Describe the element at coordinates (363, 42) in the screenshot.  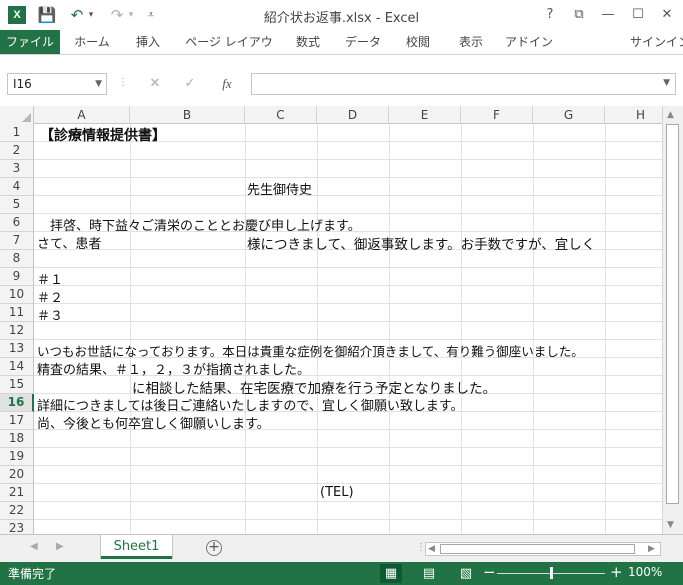
I see `tab-data: データ` at that location.